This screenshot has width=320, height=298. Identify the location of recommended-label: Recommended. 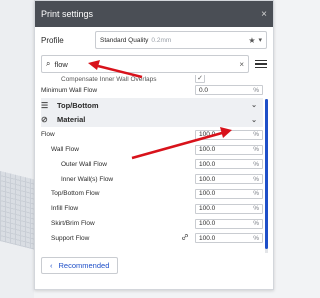
(84, 265).